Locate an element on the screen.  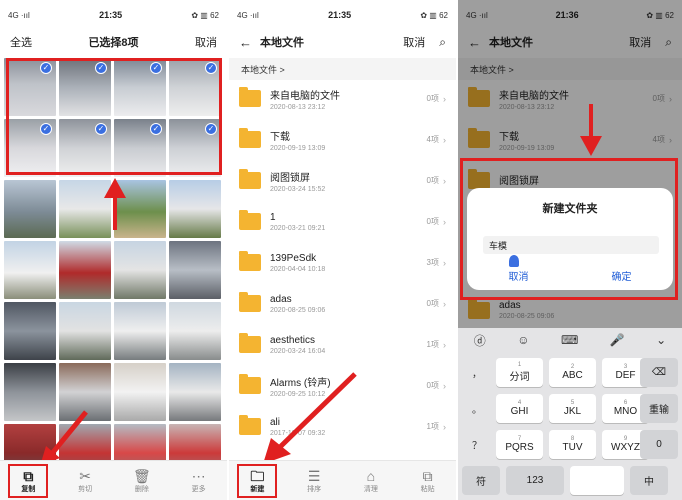
folder-date: 2020-03-24 15:52 is located at coordinates (298, 189).